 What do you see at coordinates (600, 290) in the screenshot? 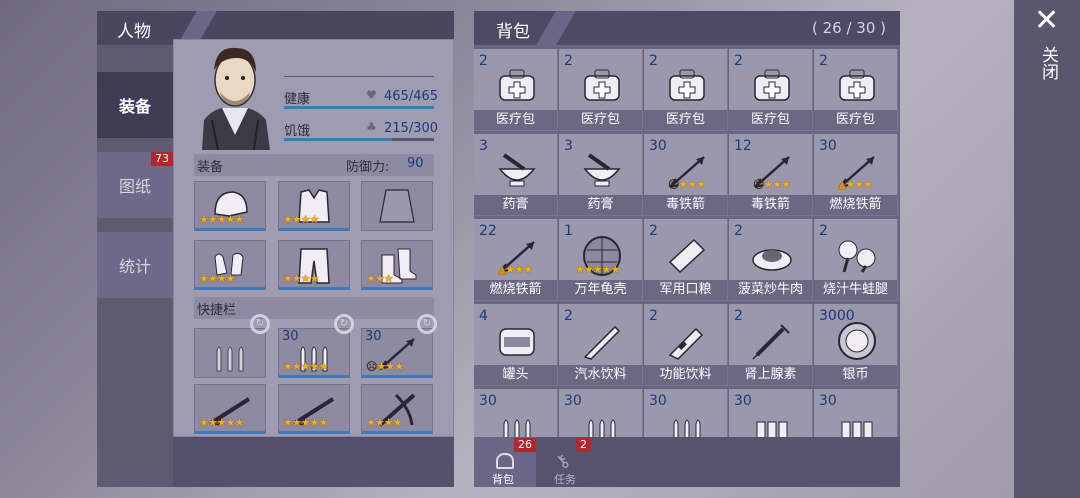
I see `item-label: 万年龟壳` at bounding box center [600, 290].